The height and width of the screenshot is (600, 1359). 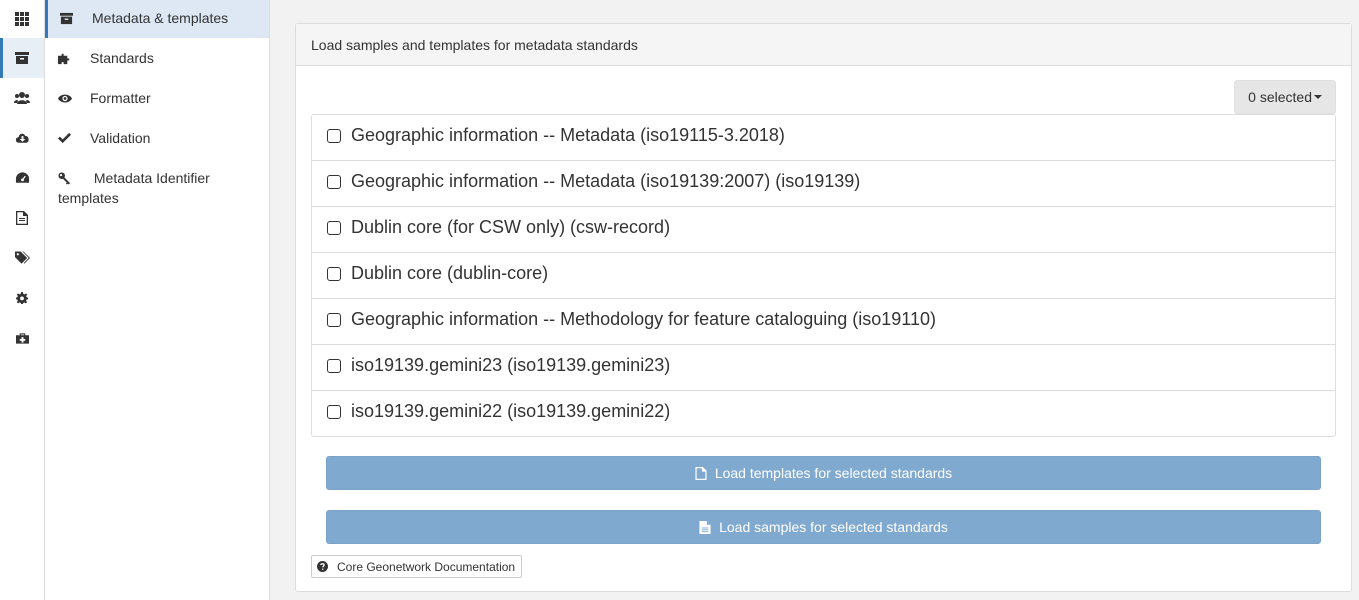 I want to click on load-samples-label: Load samples for selected standards, so click(x=833, y=527).